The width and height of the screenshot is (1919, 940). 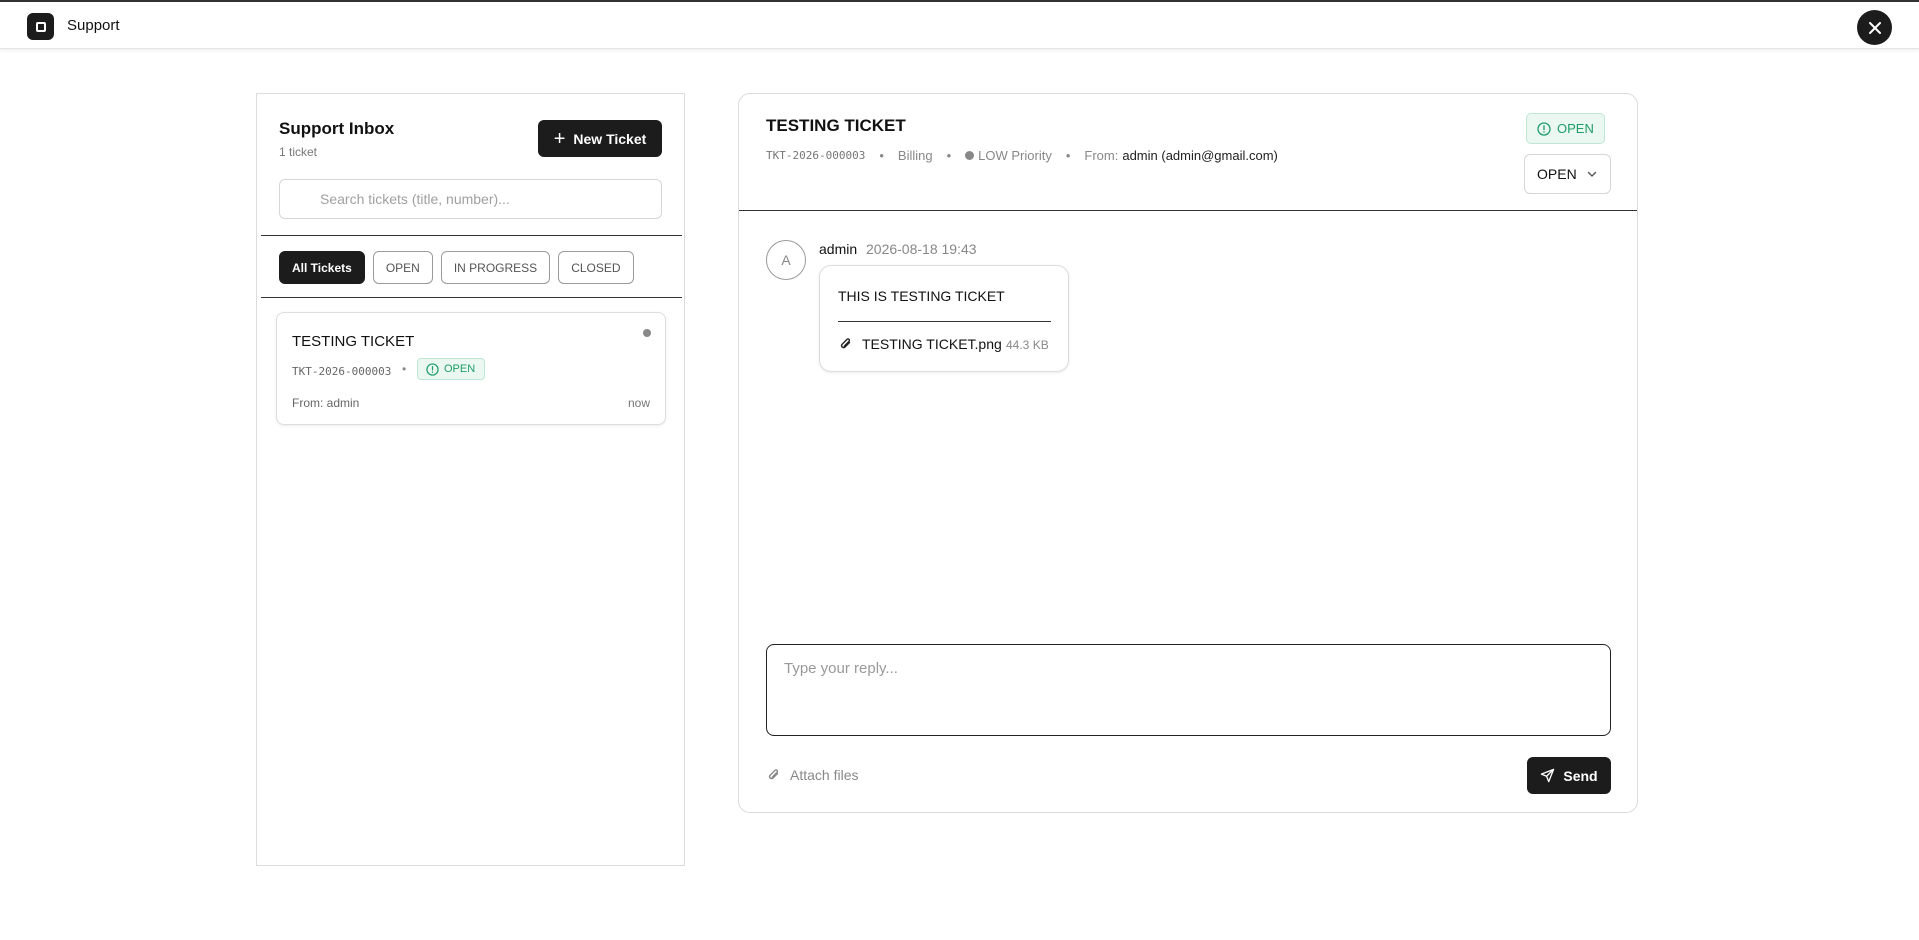 I want to click on message-text: THIS IS TESTING TICKET, so click(x=921, y=296).